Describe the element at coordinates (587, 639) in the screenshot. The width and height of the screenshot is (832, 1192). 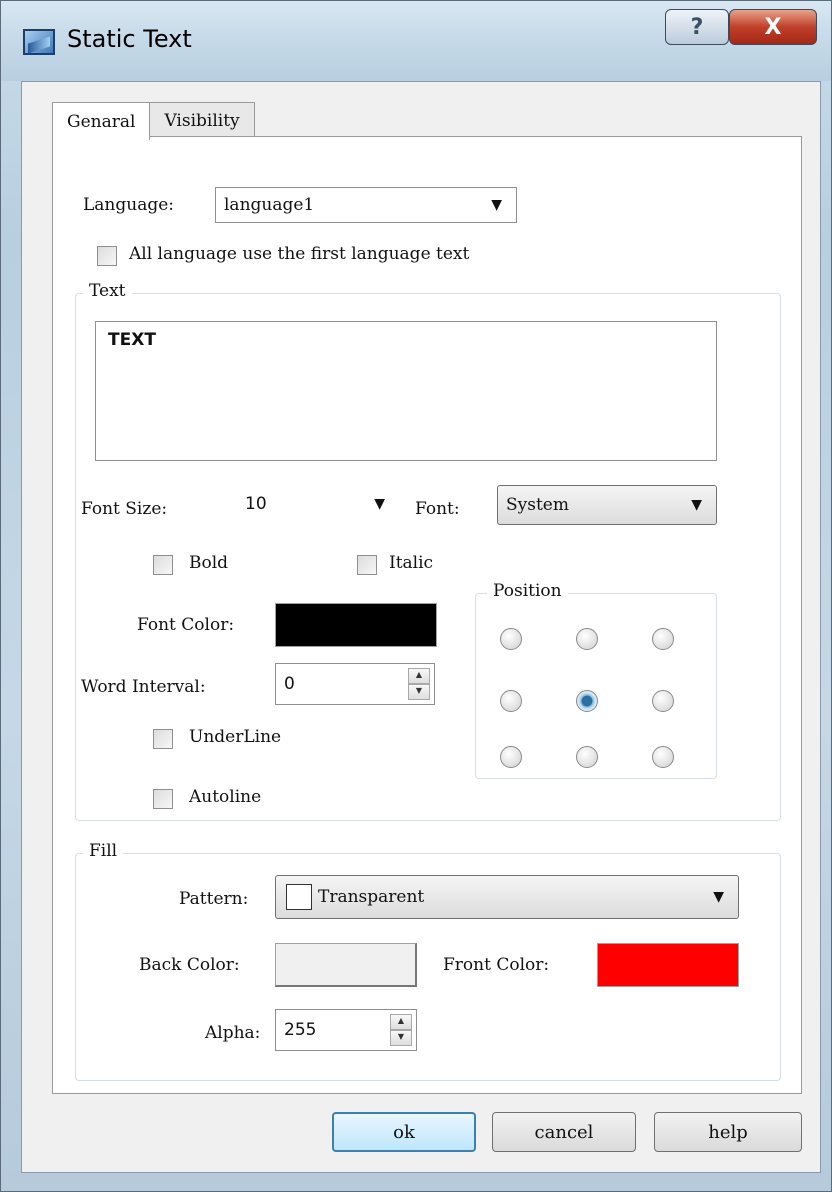
I see `position-radio-top-center` at that location.